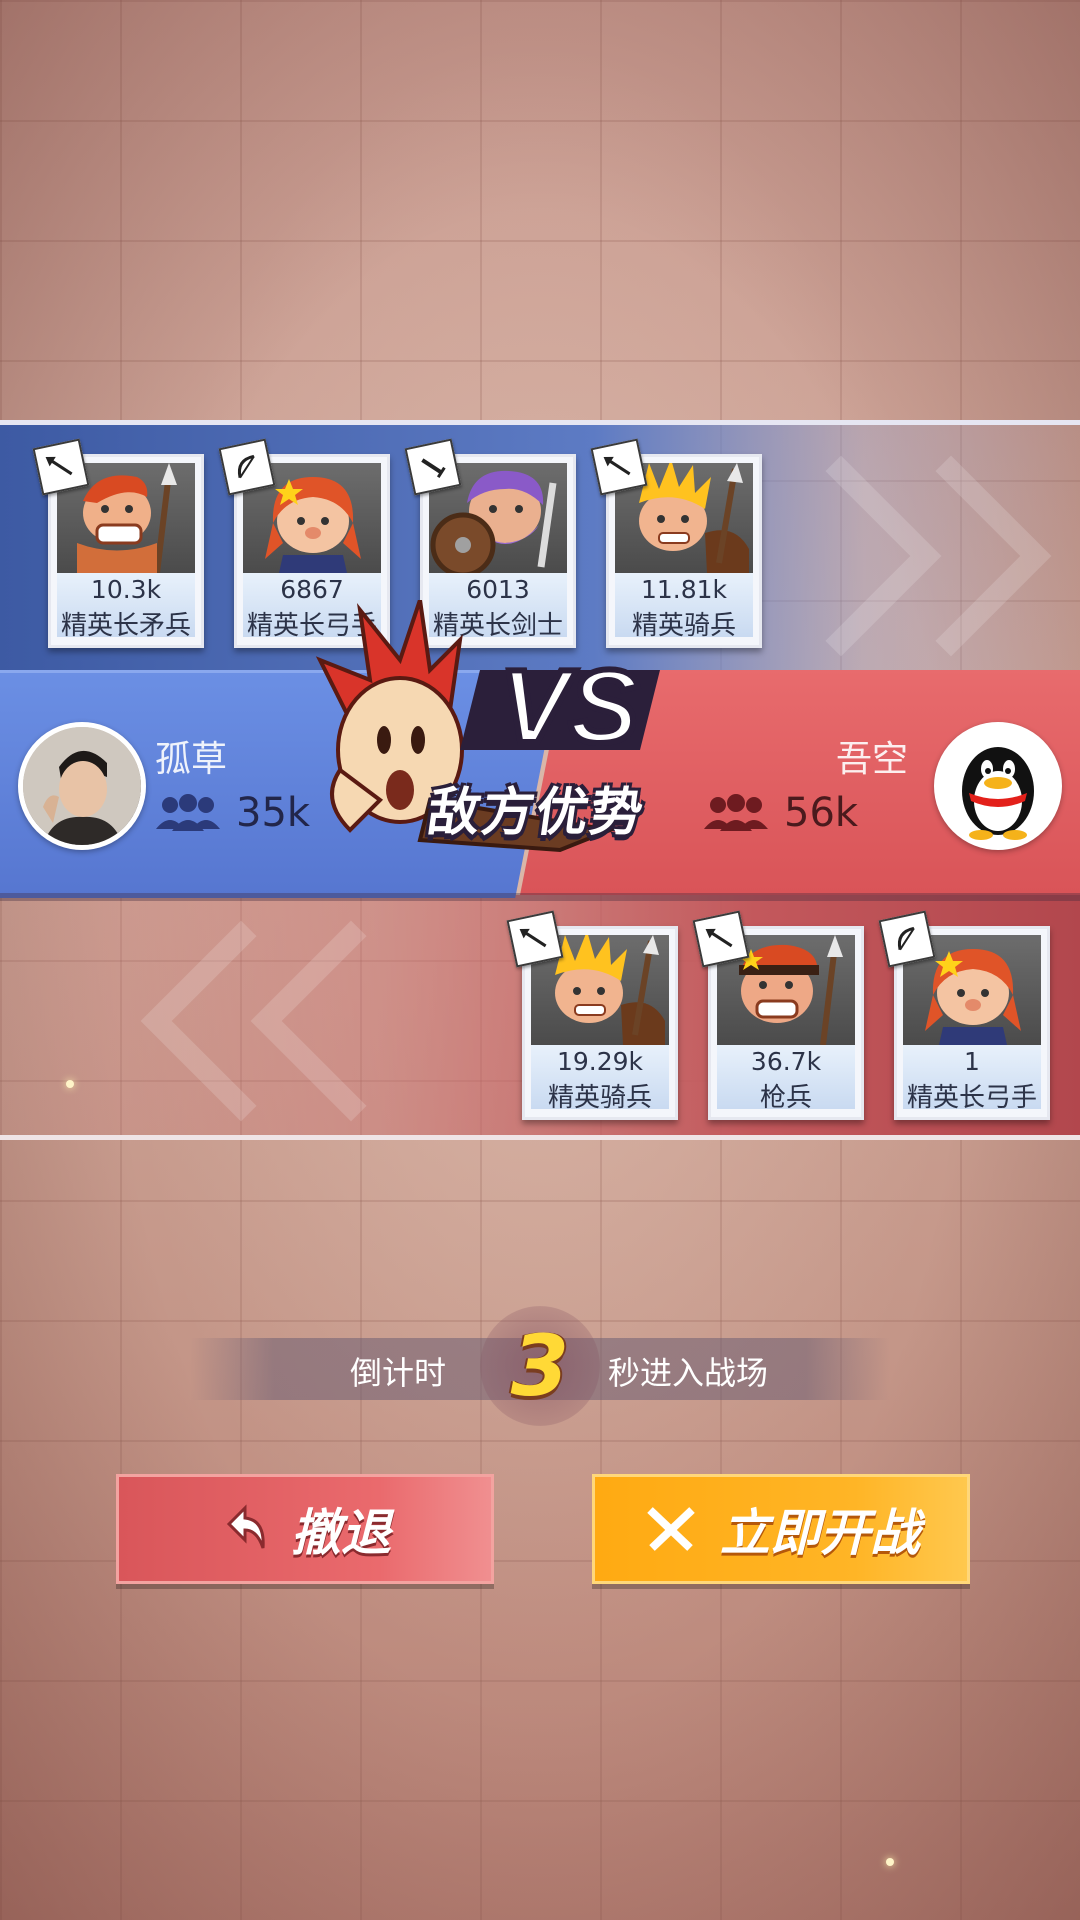 The width and height of the screenshot is (1080, 1920). What do you see at coordinates (785, 1098) in the screenshot?
I see `unit-name: 枪兵` at bounding box center [785, 1098].